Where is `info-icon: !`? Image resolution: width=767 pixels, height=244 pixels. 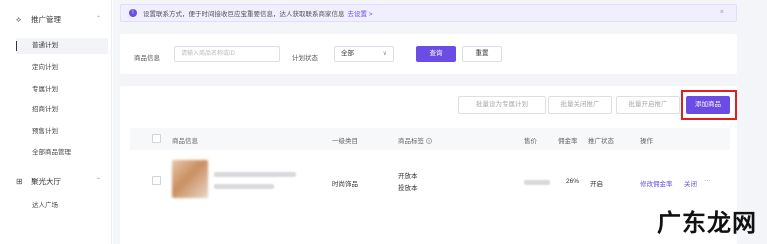
info-icon: ! is located at coordinates (133, 13).